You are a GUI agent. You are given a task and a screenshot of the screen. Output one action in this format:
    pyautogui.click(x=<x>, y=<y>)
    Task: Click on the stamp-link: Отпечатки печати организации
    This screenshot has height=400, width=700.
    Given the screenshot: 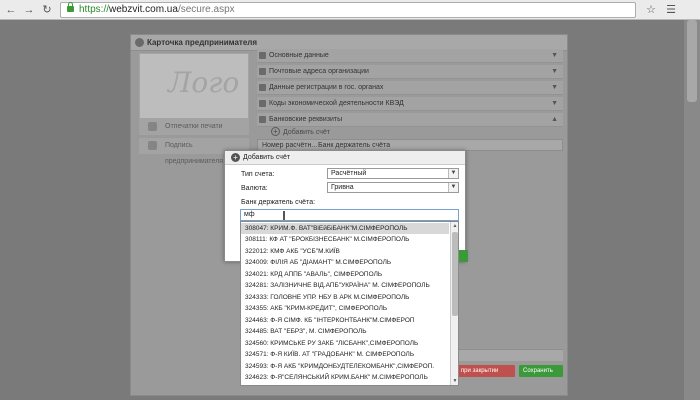 What is the action you would take?
    pyautogui.click(x=194, y=132)
    